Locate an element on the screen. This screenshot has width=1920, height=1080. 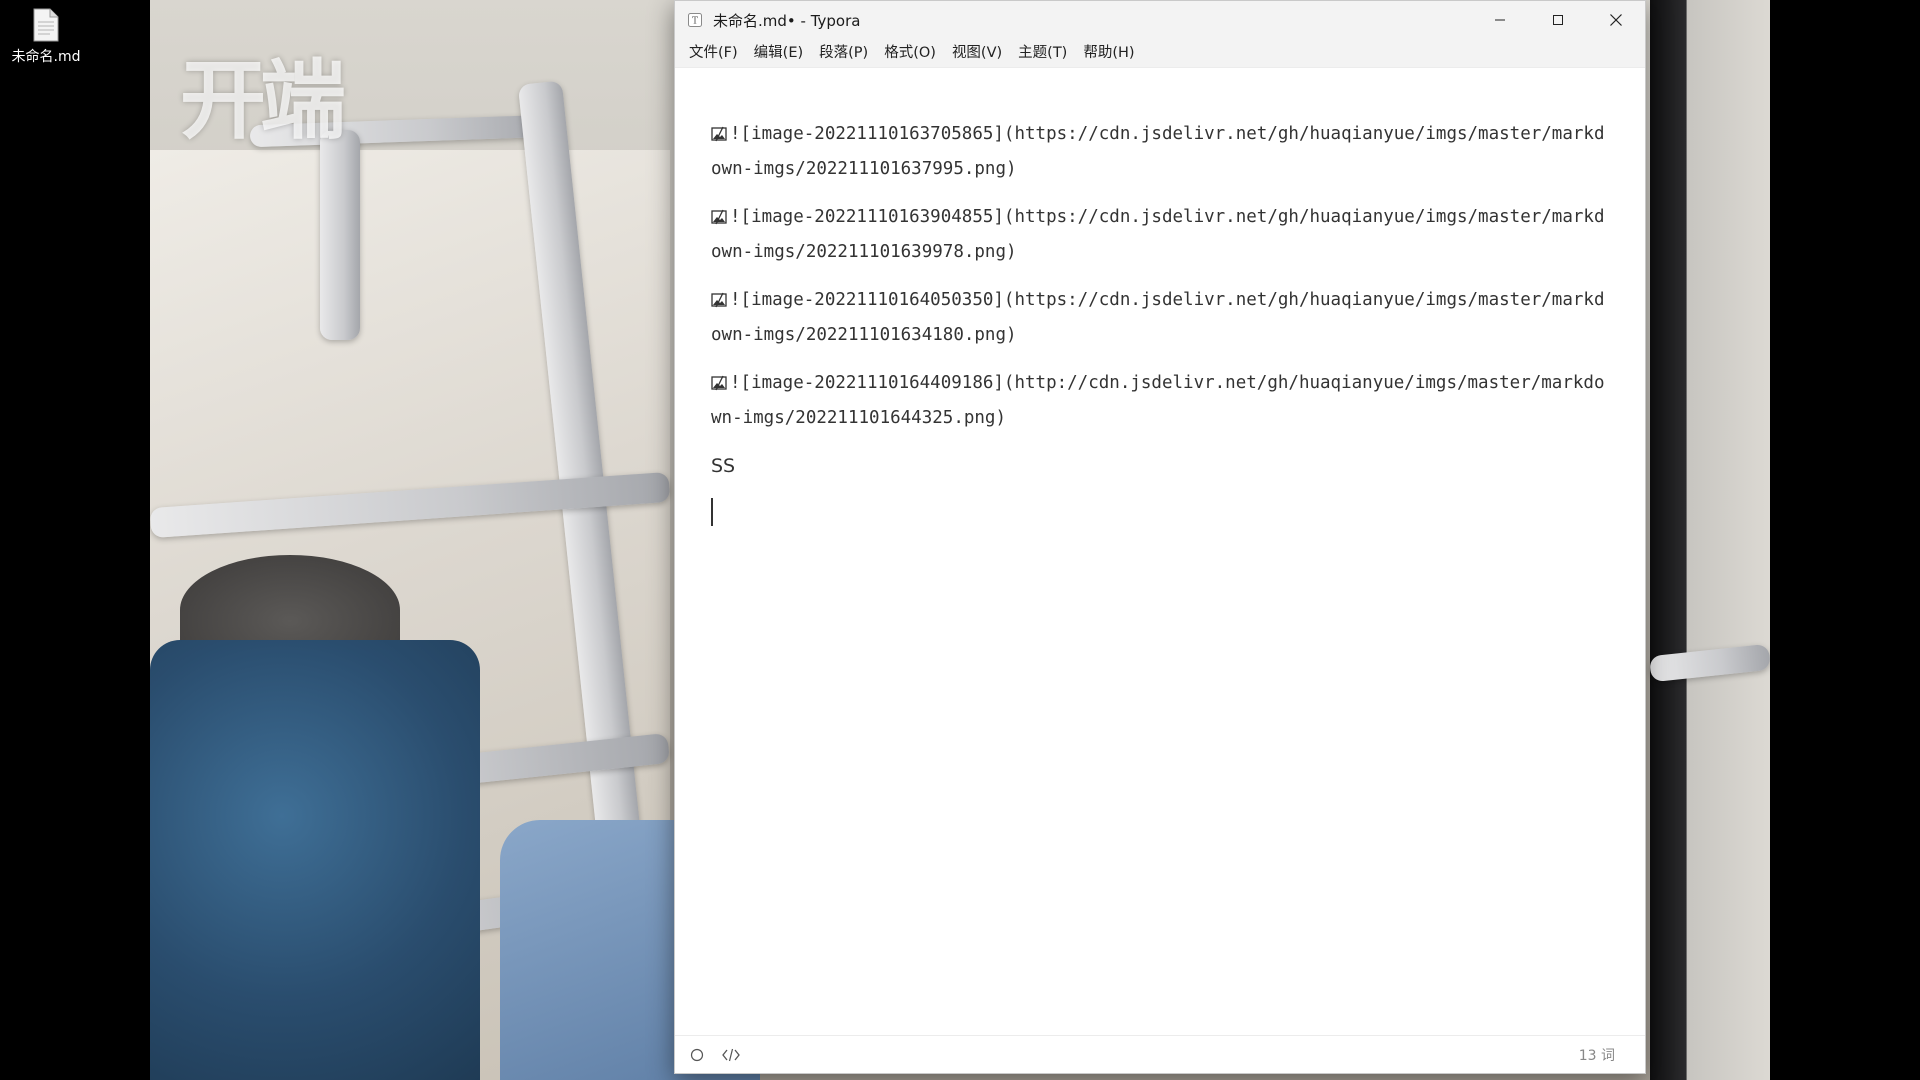
wallpaper-rail is located at coordinates (340, 235).